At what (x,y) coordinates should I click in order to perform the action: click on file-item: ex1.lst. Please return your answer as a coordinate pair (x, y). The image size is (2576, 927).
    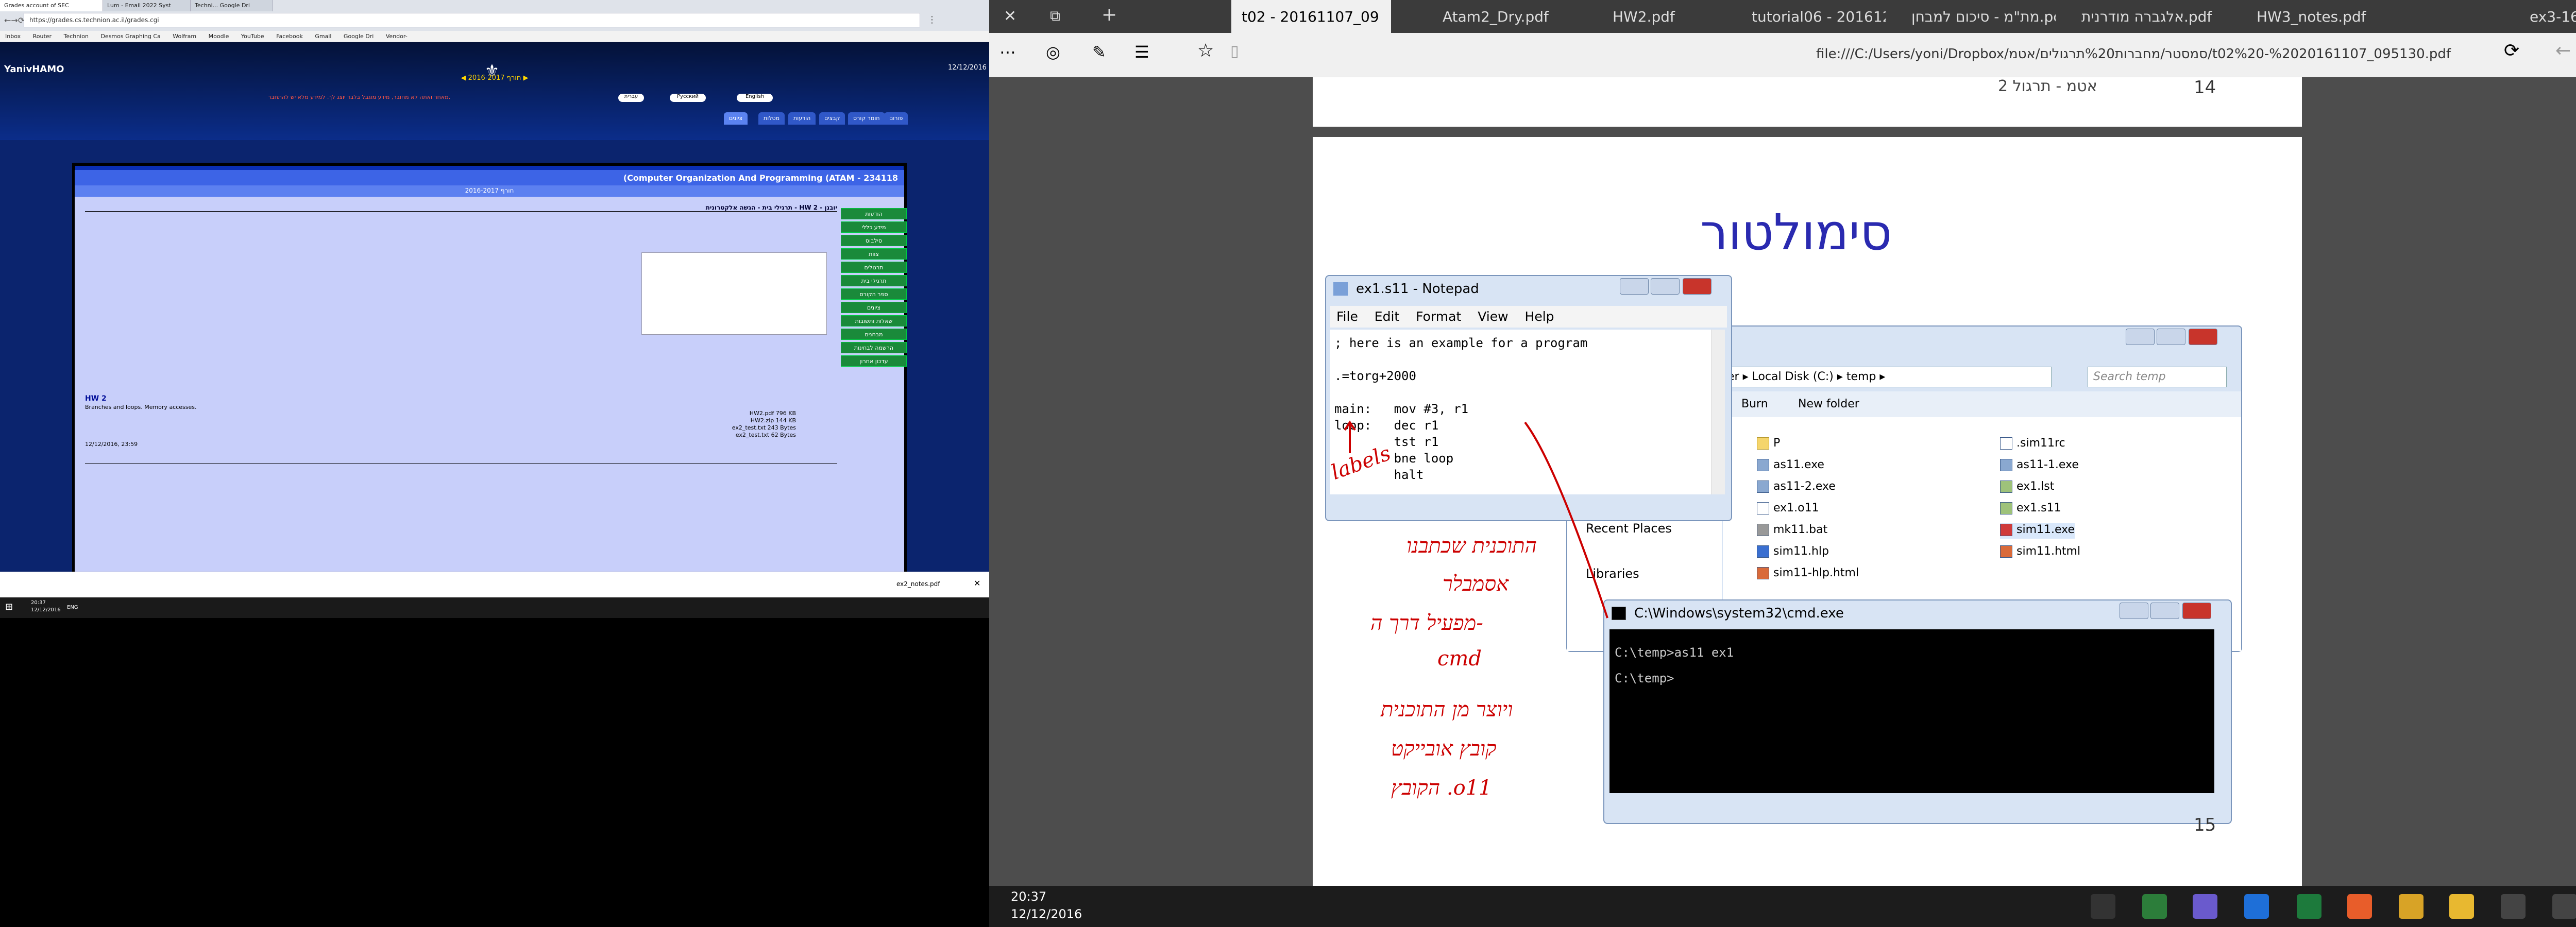
    Looking at the image, I should click on (2027, 487).